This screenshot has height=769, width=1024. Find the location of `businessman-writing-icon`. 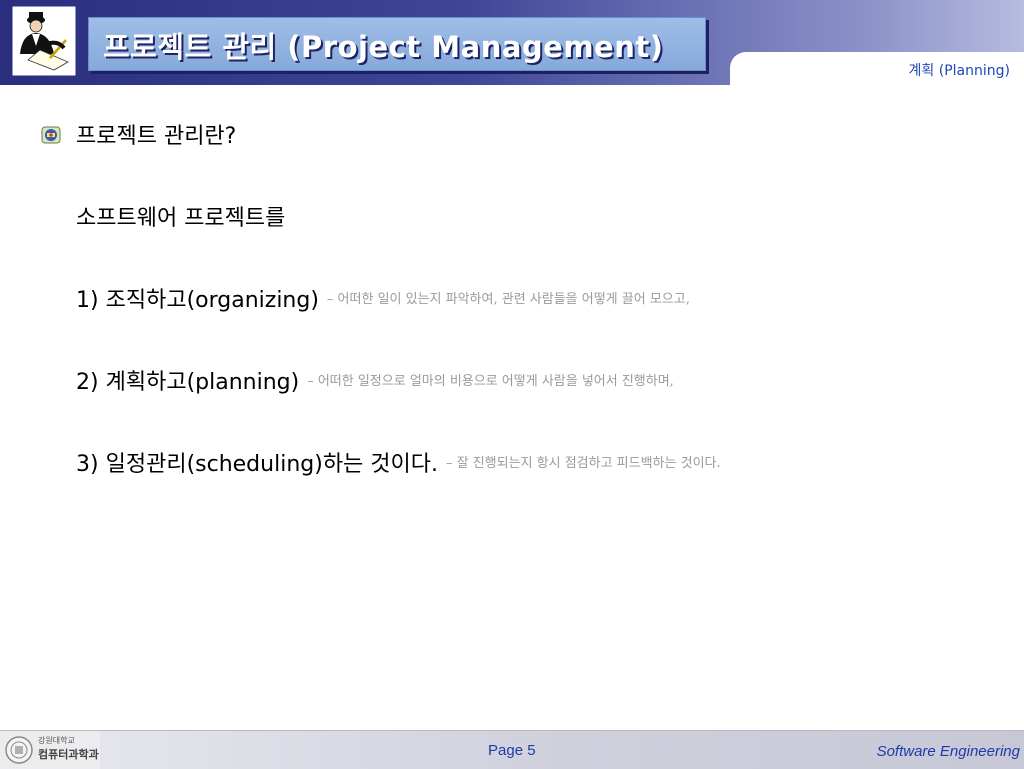

businessman-writing-icon is located at coordinates (44, 41).